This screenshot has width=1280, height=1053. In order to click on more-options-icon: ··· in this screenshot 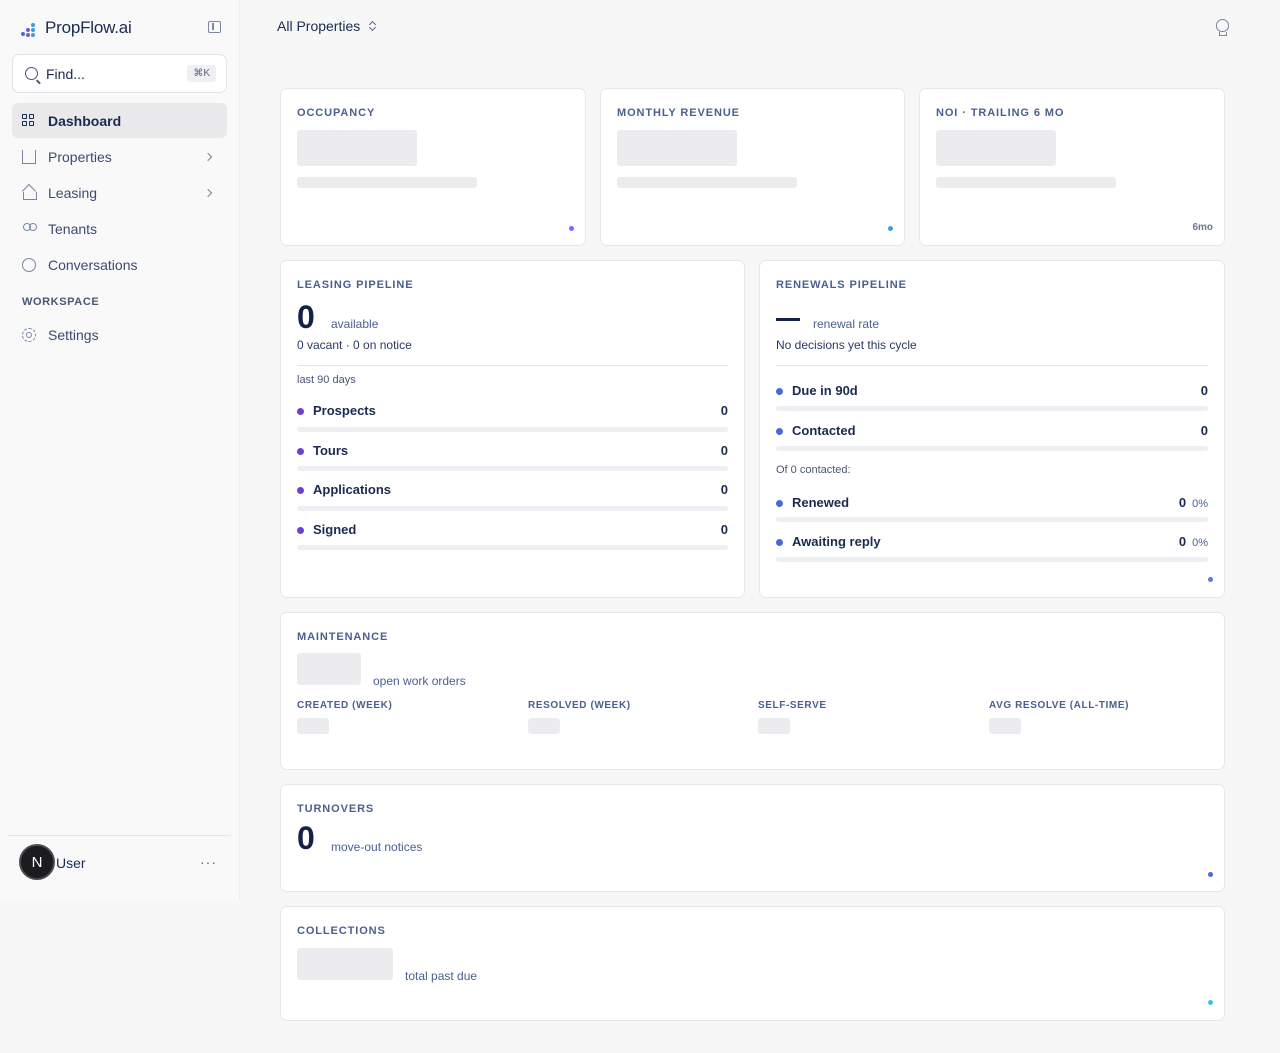, I will do `click(208, 862)`.